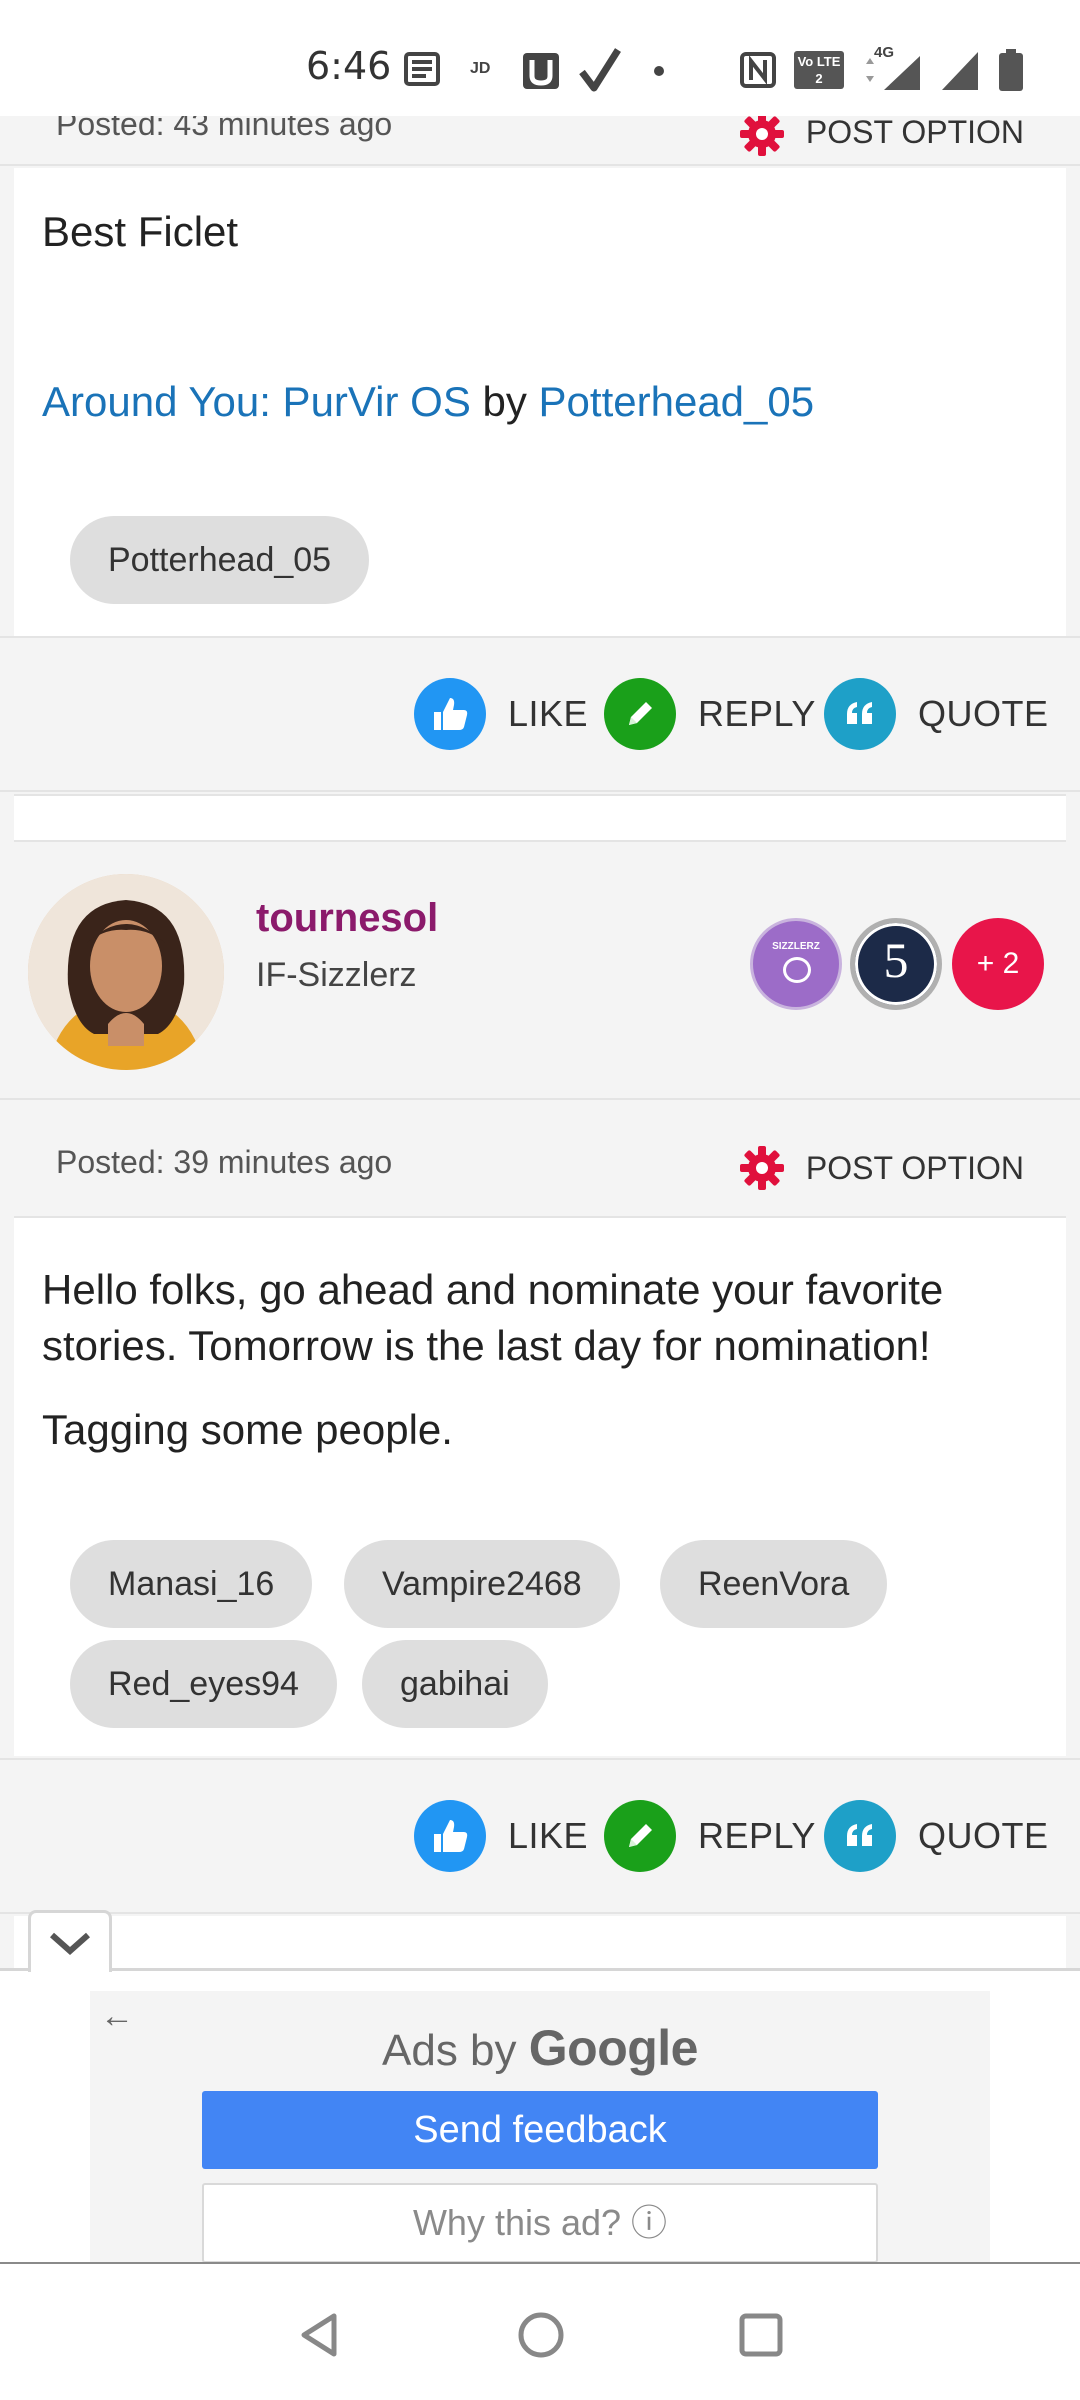 This screenshot has height=2400, width=1080. I want to click on tag-pill: Manasi_16, so click(191, 1584).